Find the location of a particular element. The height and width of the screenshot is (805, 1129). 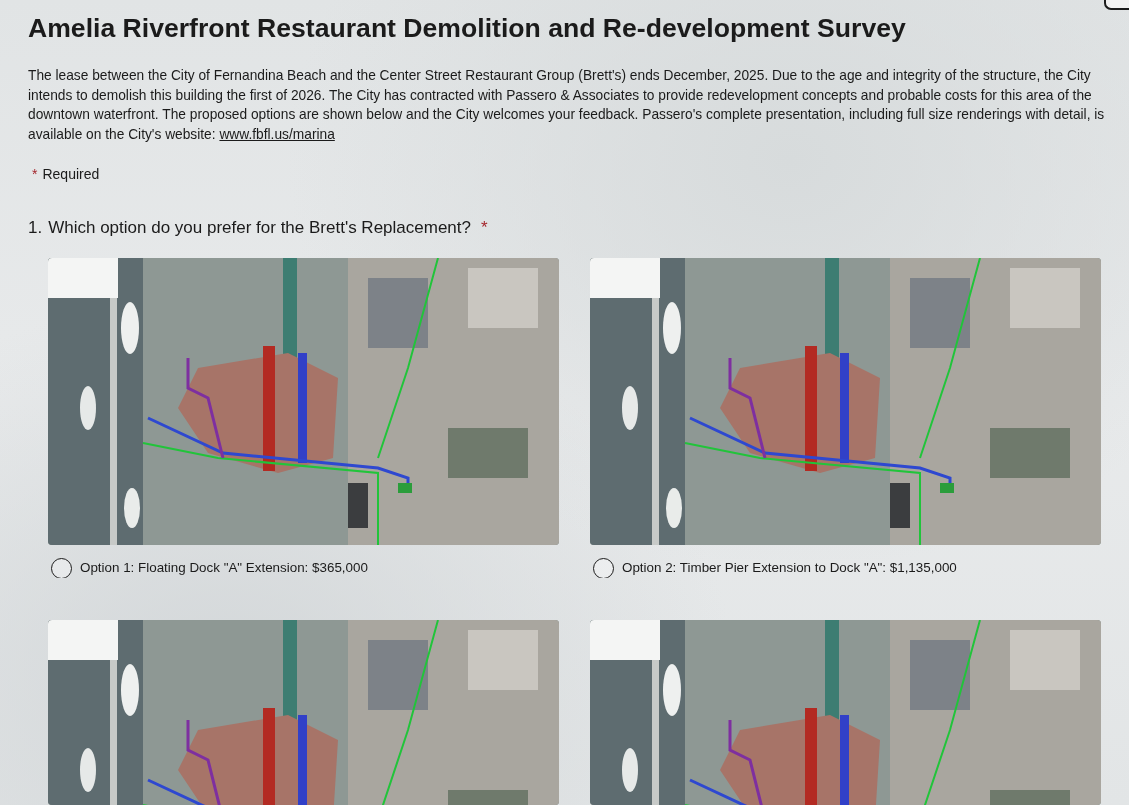

question-number: 1. is located at coordinates (35, 228).